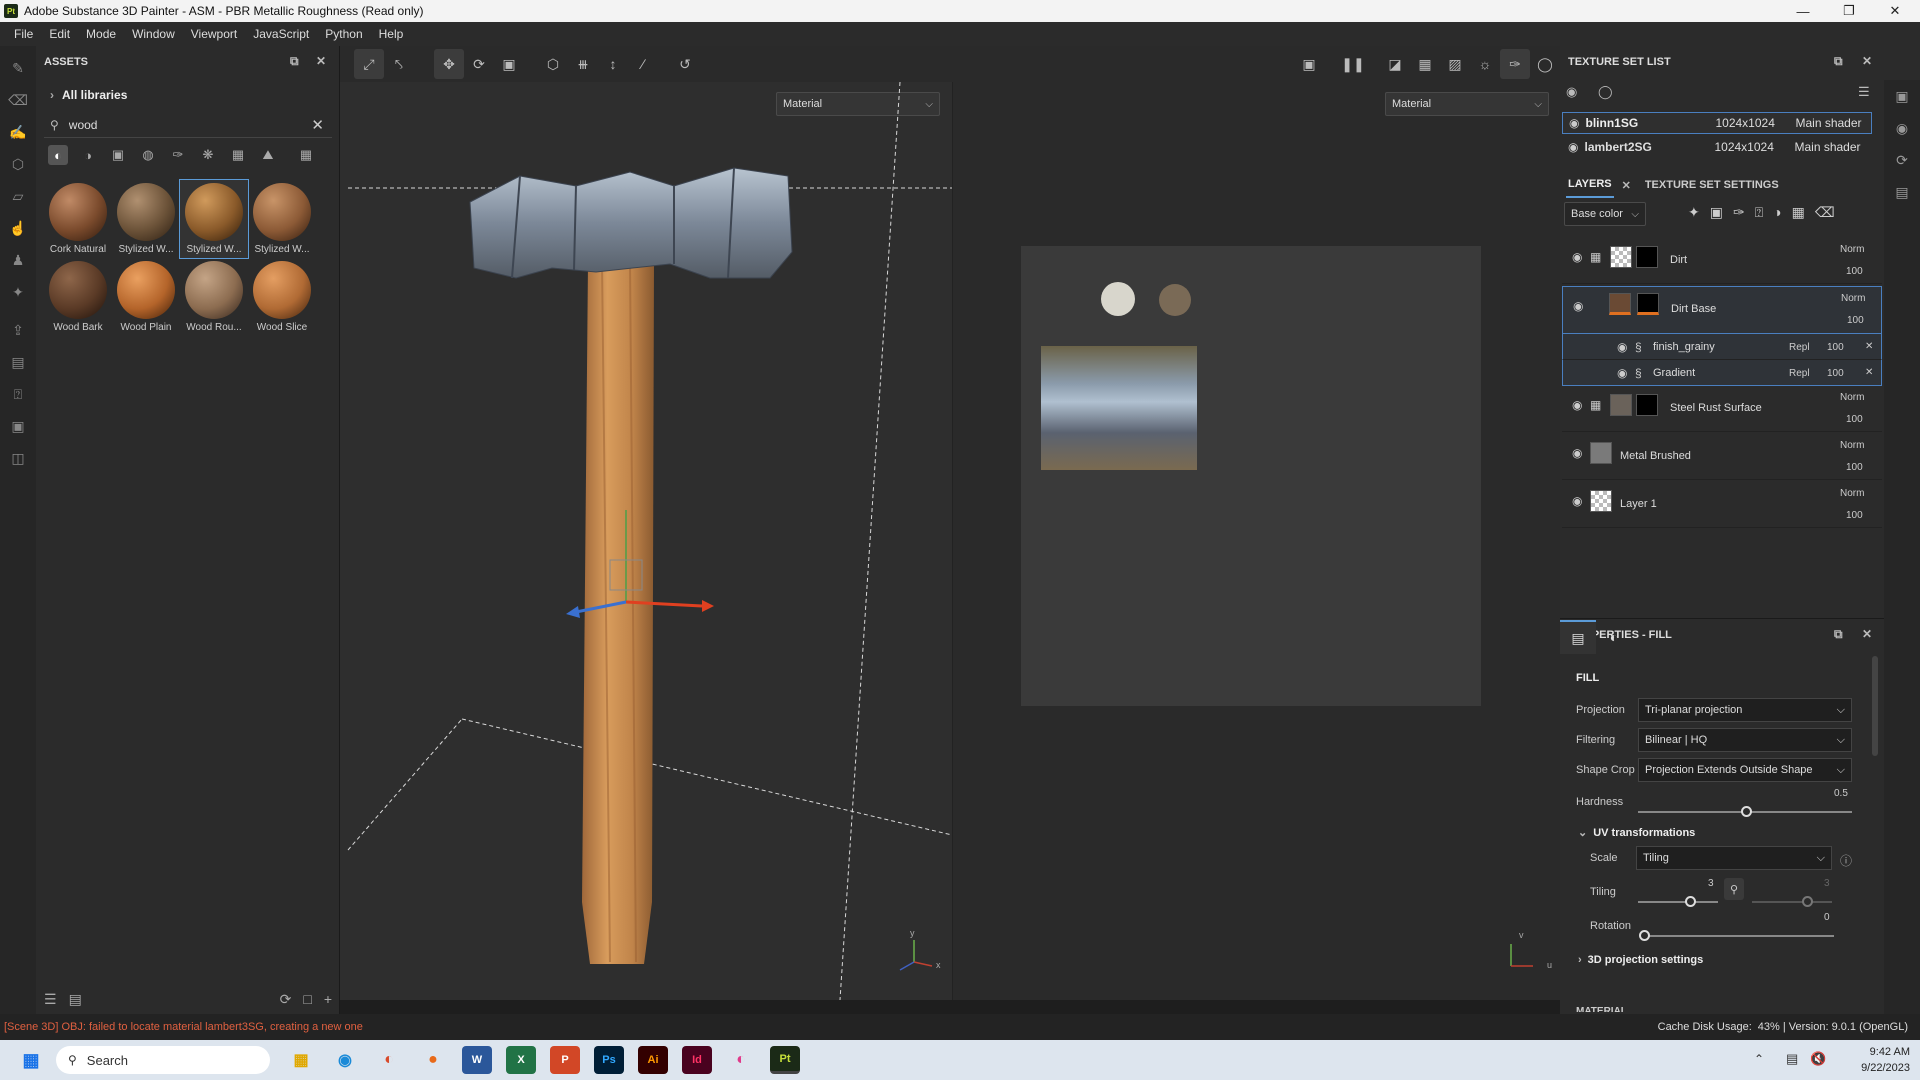  I want to click on tiling-u-slider-knob, so click(1690, 901).